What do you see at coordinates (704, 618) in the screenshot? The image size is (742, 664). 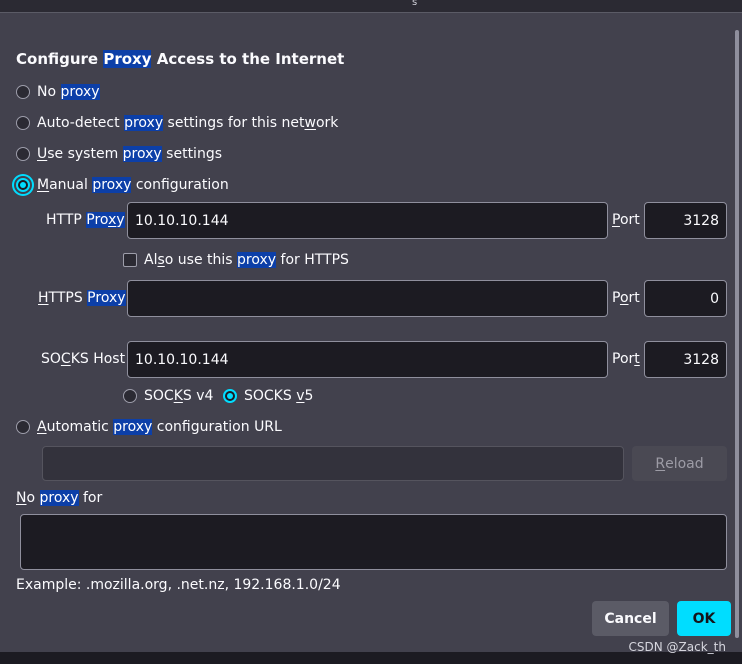 I see `ok-button: OK` at bounding box center [704, 618].